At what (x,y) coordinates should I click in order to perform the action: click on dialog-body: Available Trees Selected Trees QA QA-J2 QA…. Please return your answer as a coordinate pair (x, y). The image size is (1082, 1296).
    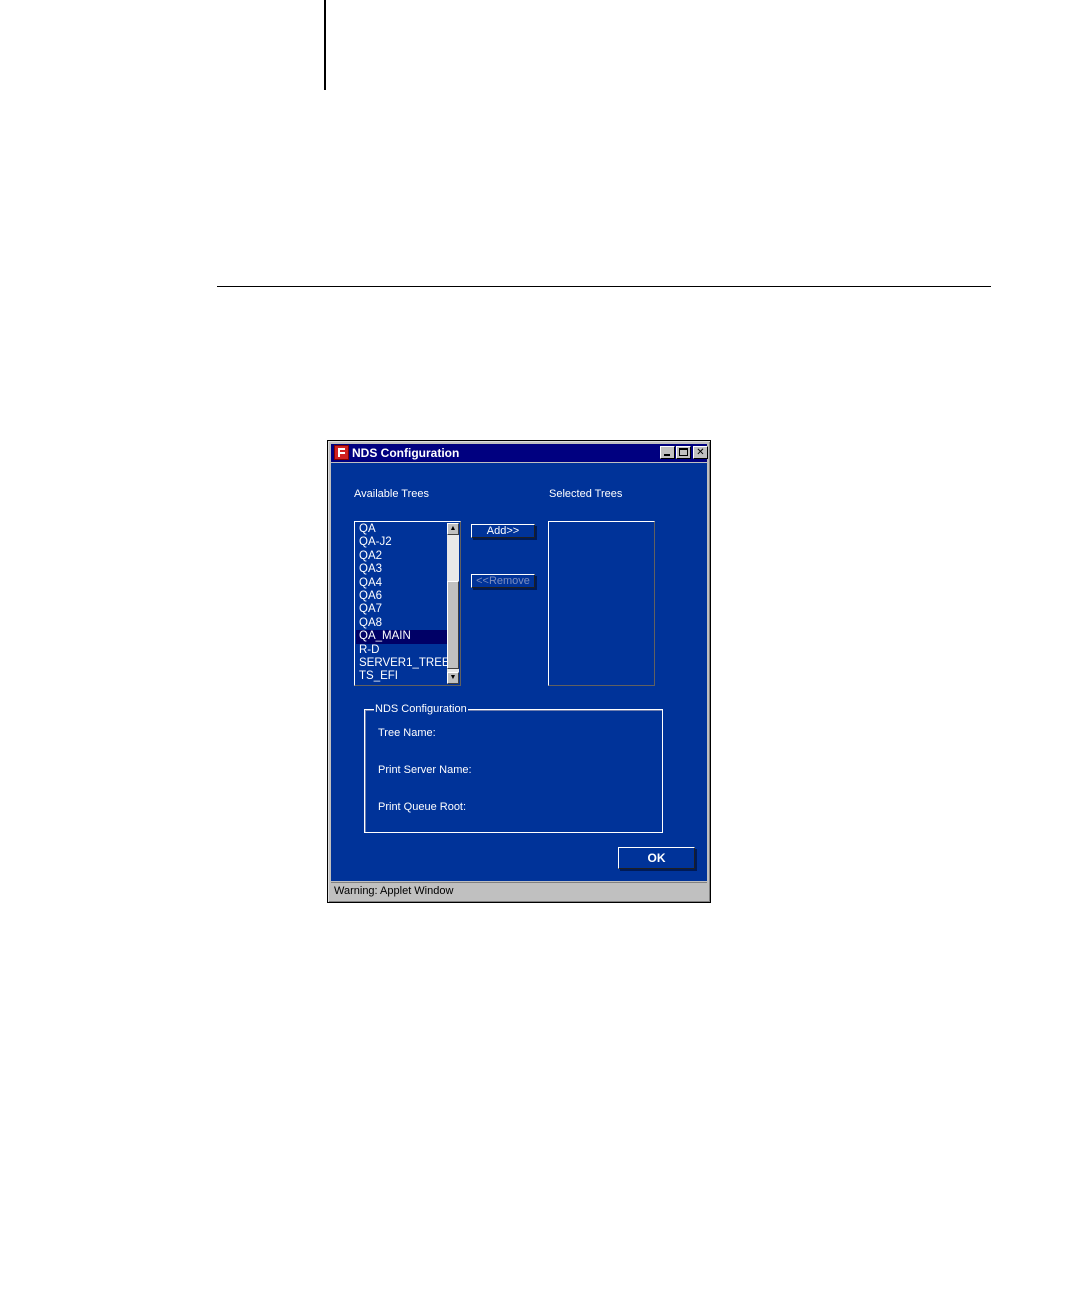
    Looking at the image, I should click on (519, 672).